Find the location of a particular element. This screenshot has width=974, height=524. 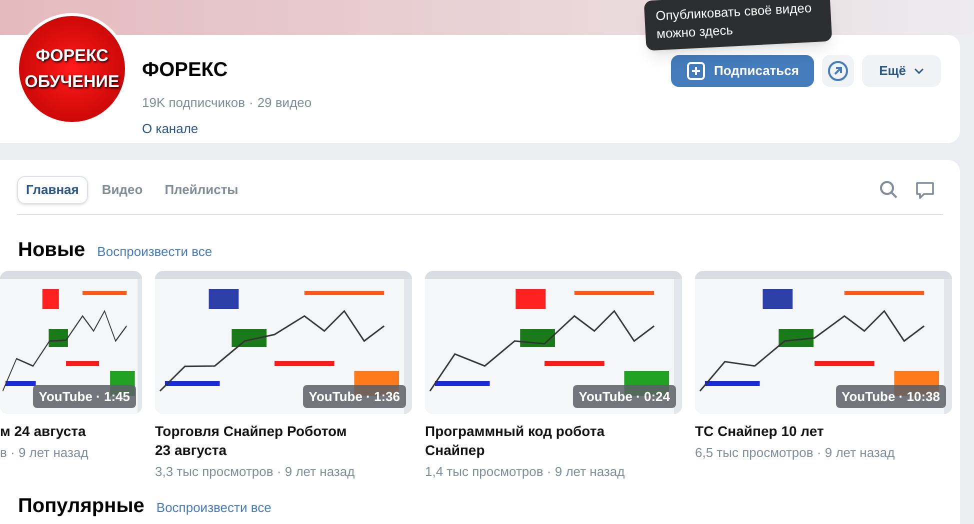

section-title: Популярные is located at coordinates (81, 506).